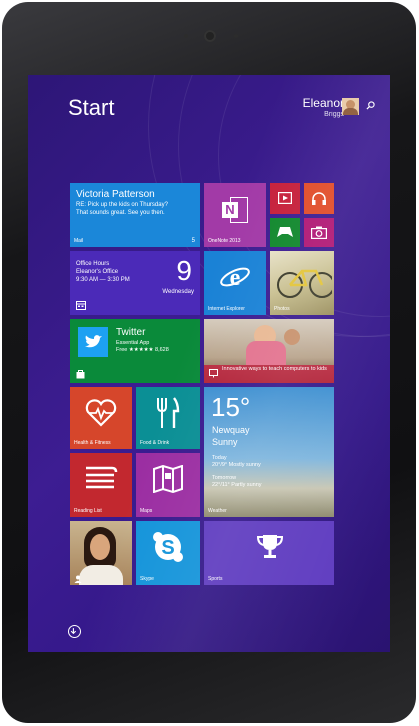 The image size is (419, 726). I want to click on camera-icon, so click(319, 232).